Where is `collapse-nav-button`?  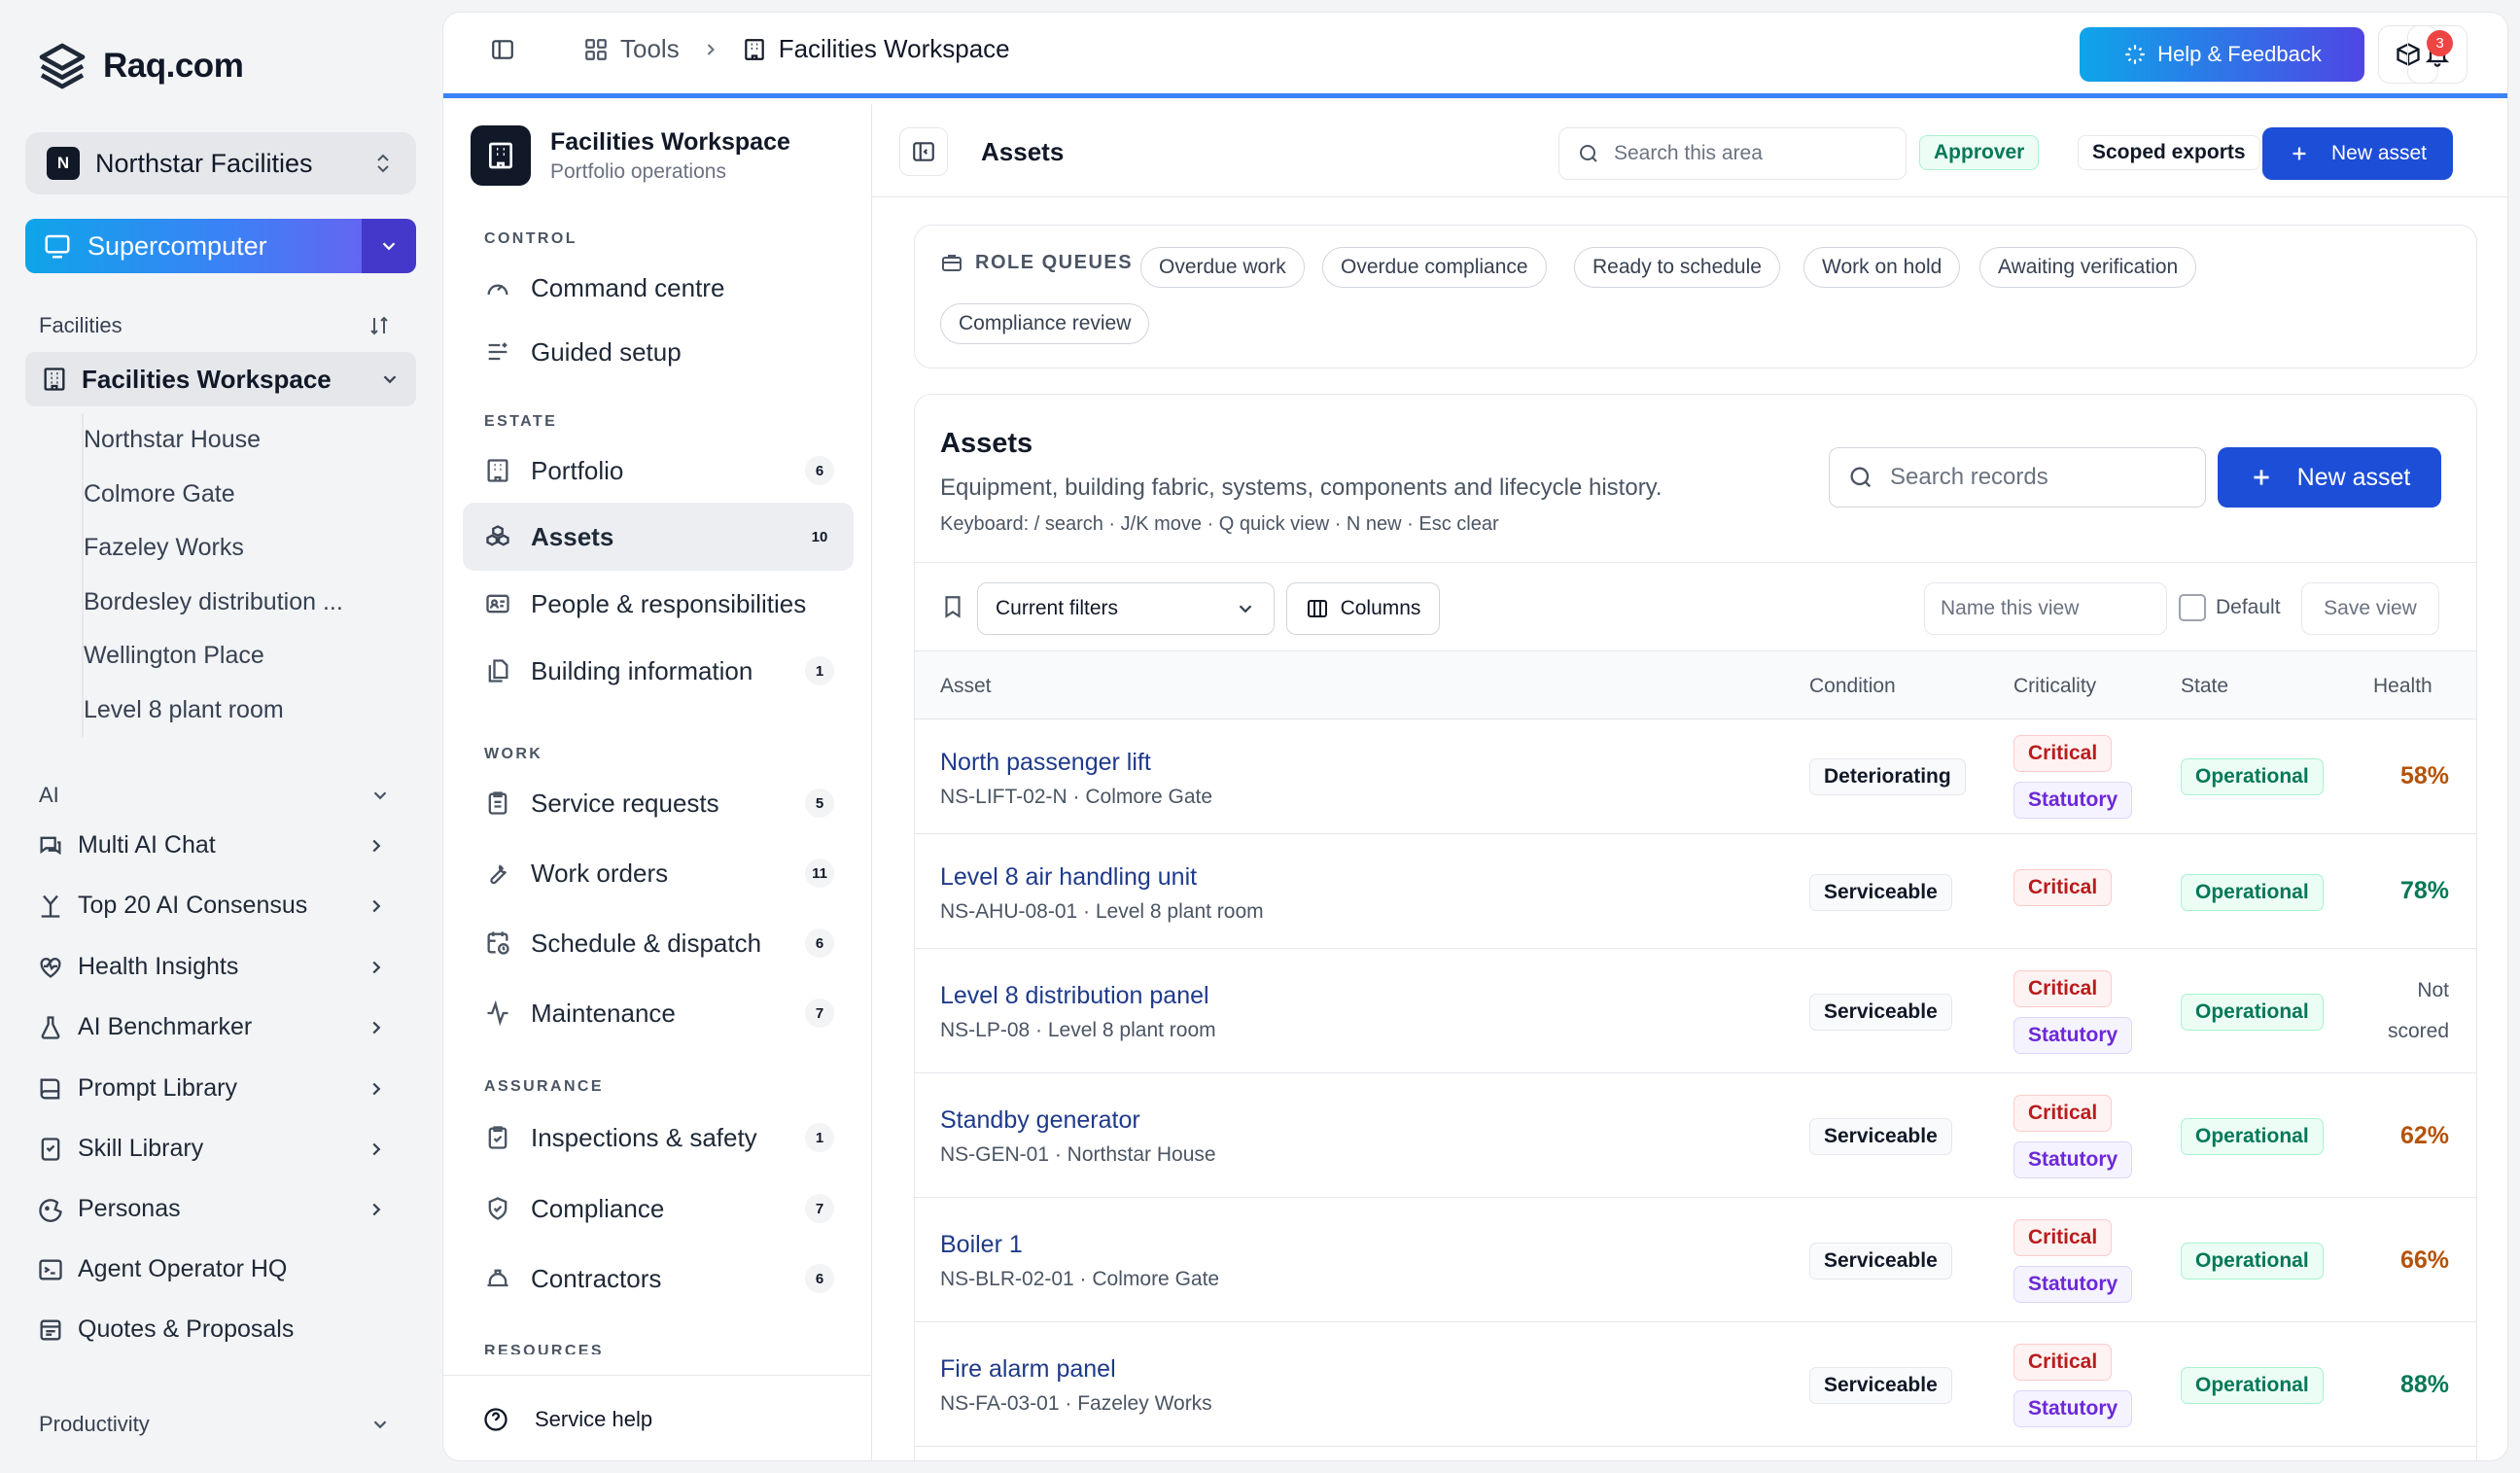 collapse-nav-button is located at coordinates (923, 151).